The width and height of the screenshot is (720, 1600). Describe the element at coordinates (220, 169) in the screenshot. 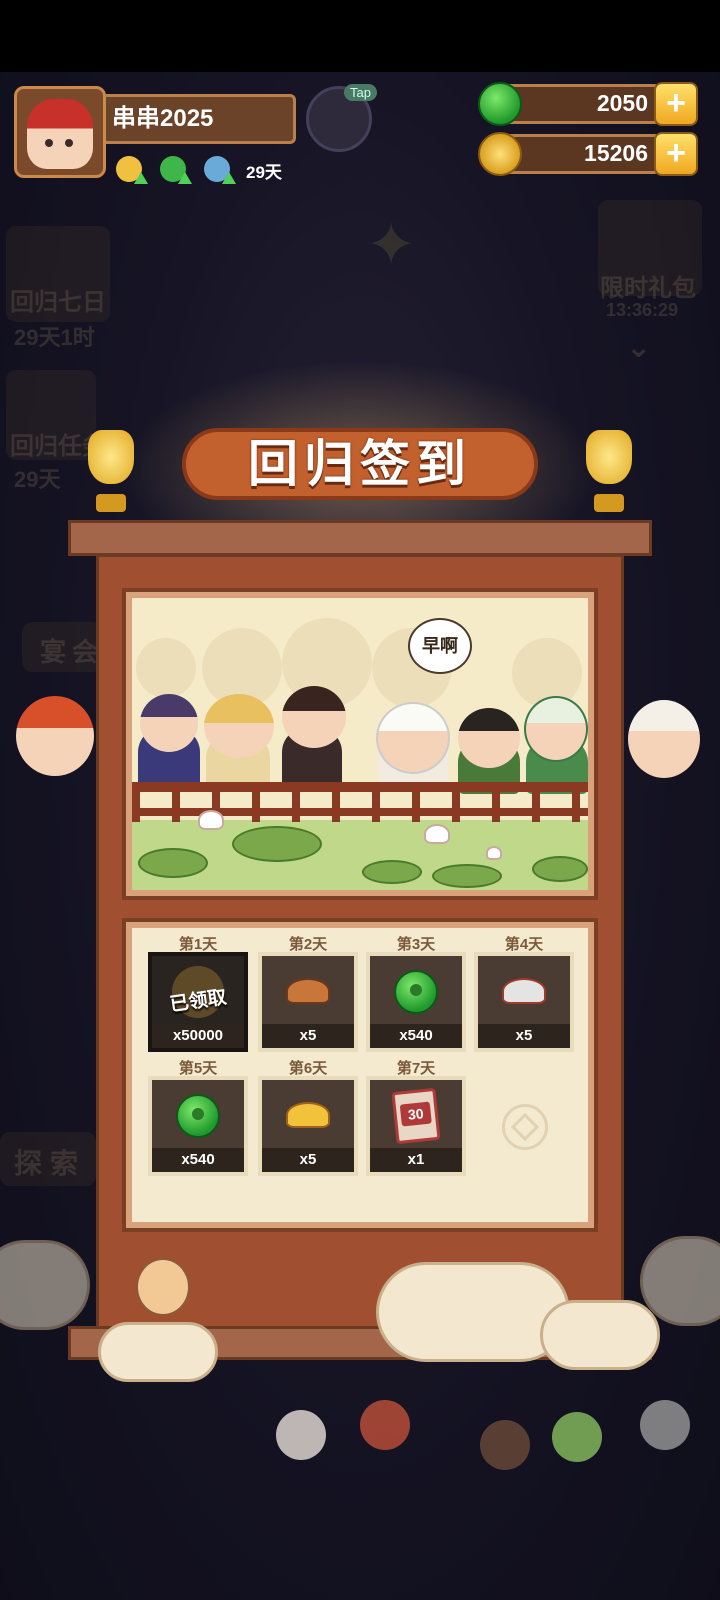

I see `rice-bowl-buff-icon` at that location.